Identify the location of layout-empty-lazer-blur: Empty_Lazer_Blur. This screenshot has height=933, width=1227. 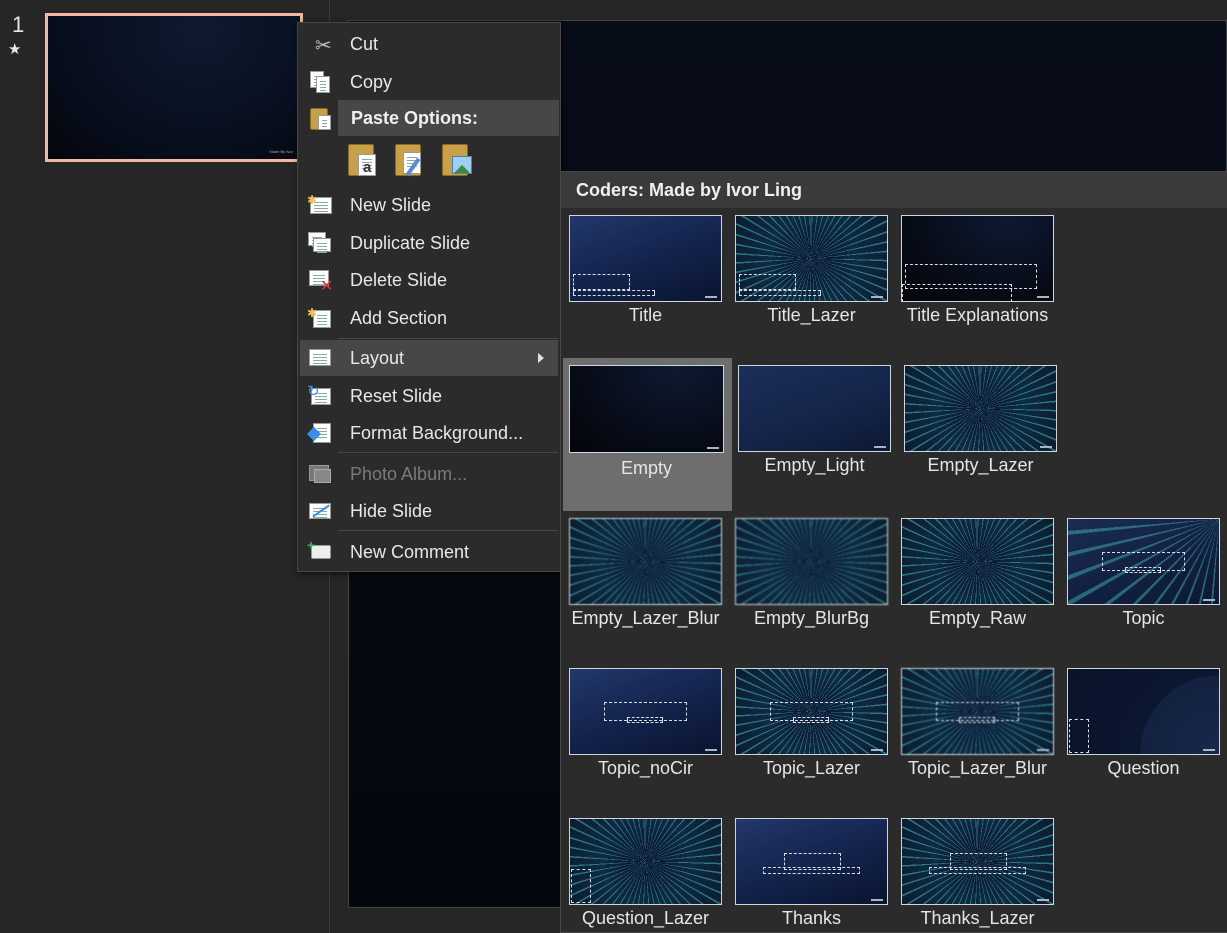
(649, 590).